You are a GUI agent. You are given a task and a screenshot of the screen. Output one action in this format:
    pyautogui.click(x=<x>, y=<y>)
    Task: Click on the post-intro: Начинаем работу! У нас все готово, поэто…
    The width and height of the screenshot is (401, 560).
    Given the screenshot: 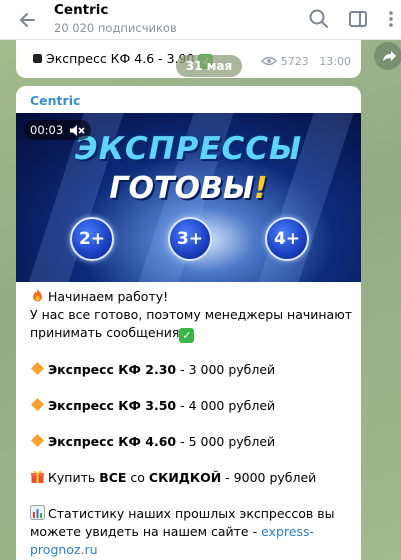 What is the action you would take?
    pyautogui.click(x=191, y=315)
    